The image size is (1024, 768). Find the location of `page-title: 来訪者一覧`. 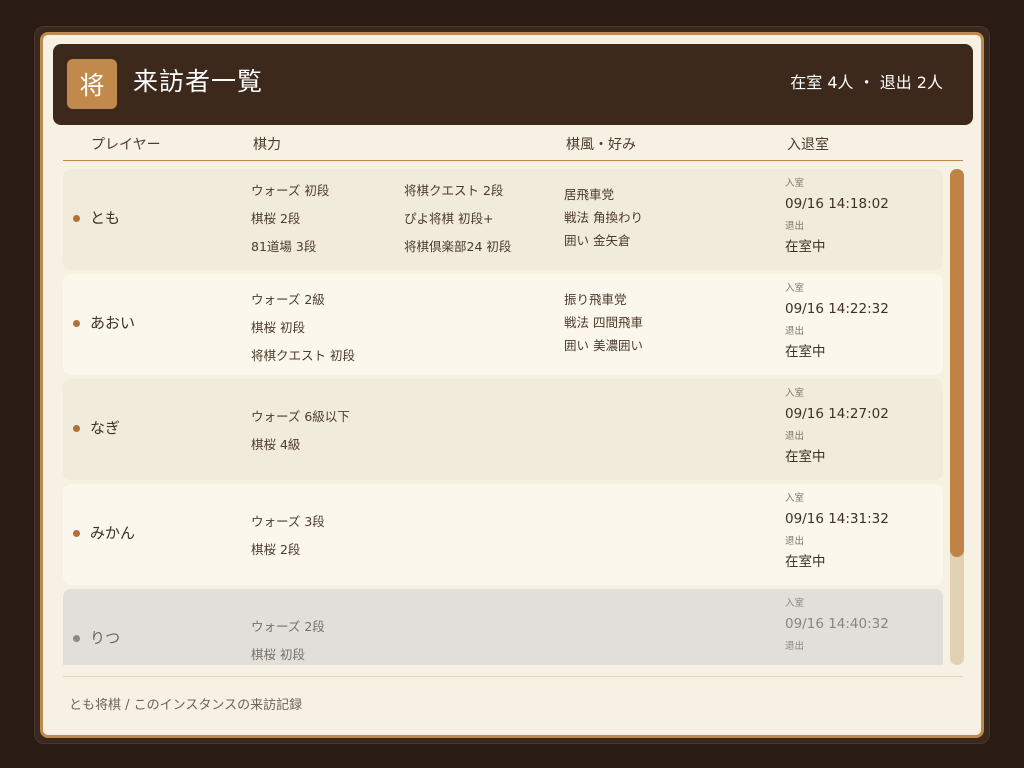

page-title: 来訪者一覧 is located at coordinates (198, 81).